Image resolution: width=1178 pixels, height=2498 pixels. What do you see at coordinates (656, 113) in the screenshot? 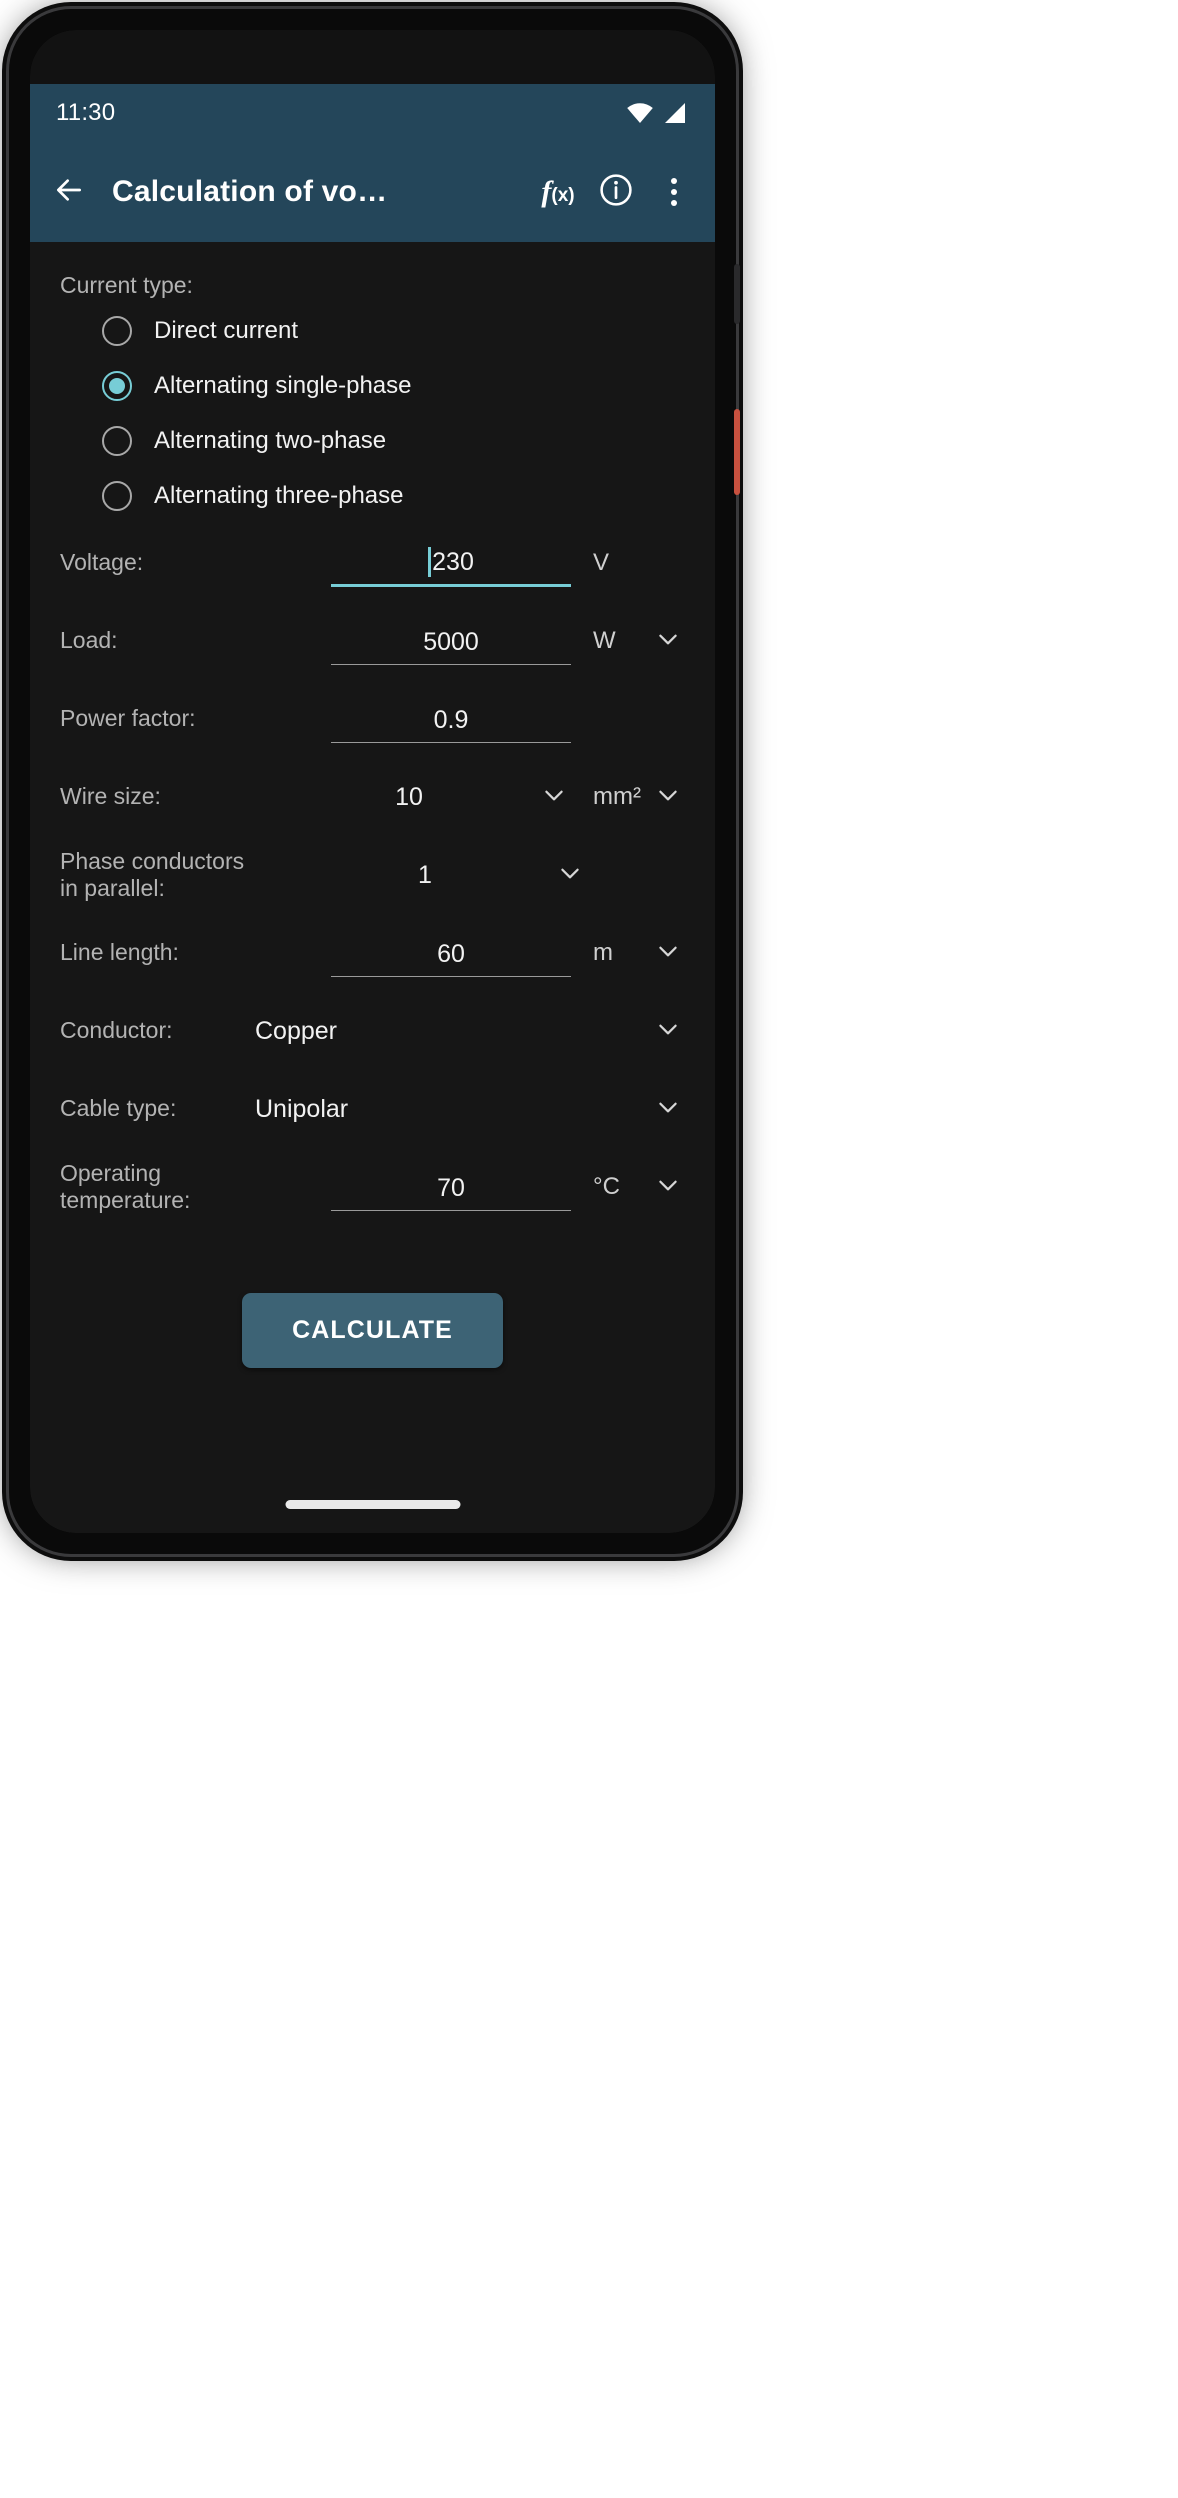
I see `status-icons` at bounding box center [656, 113].